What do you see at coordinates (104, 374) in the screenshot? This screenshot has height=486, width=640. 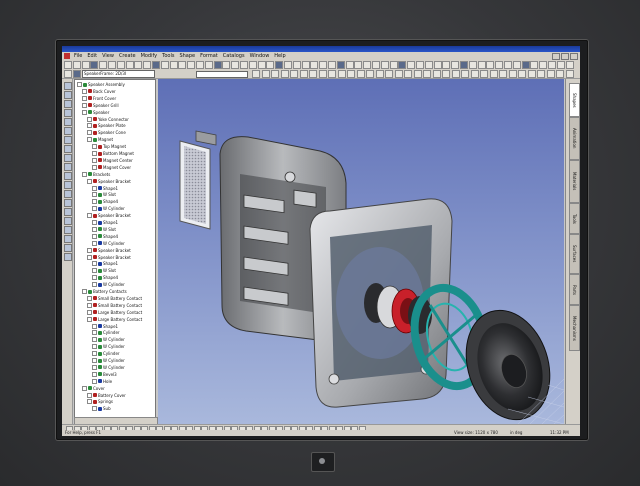 I see `tree-item: Bevel3` at bounding box center [104, 374].